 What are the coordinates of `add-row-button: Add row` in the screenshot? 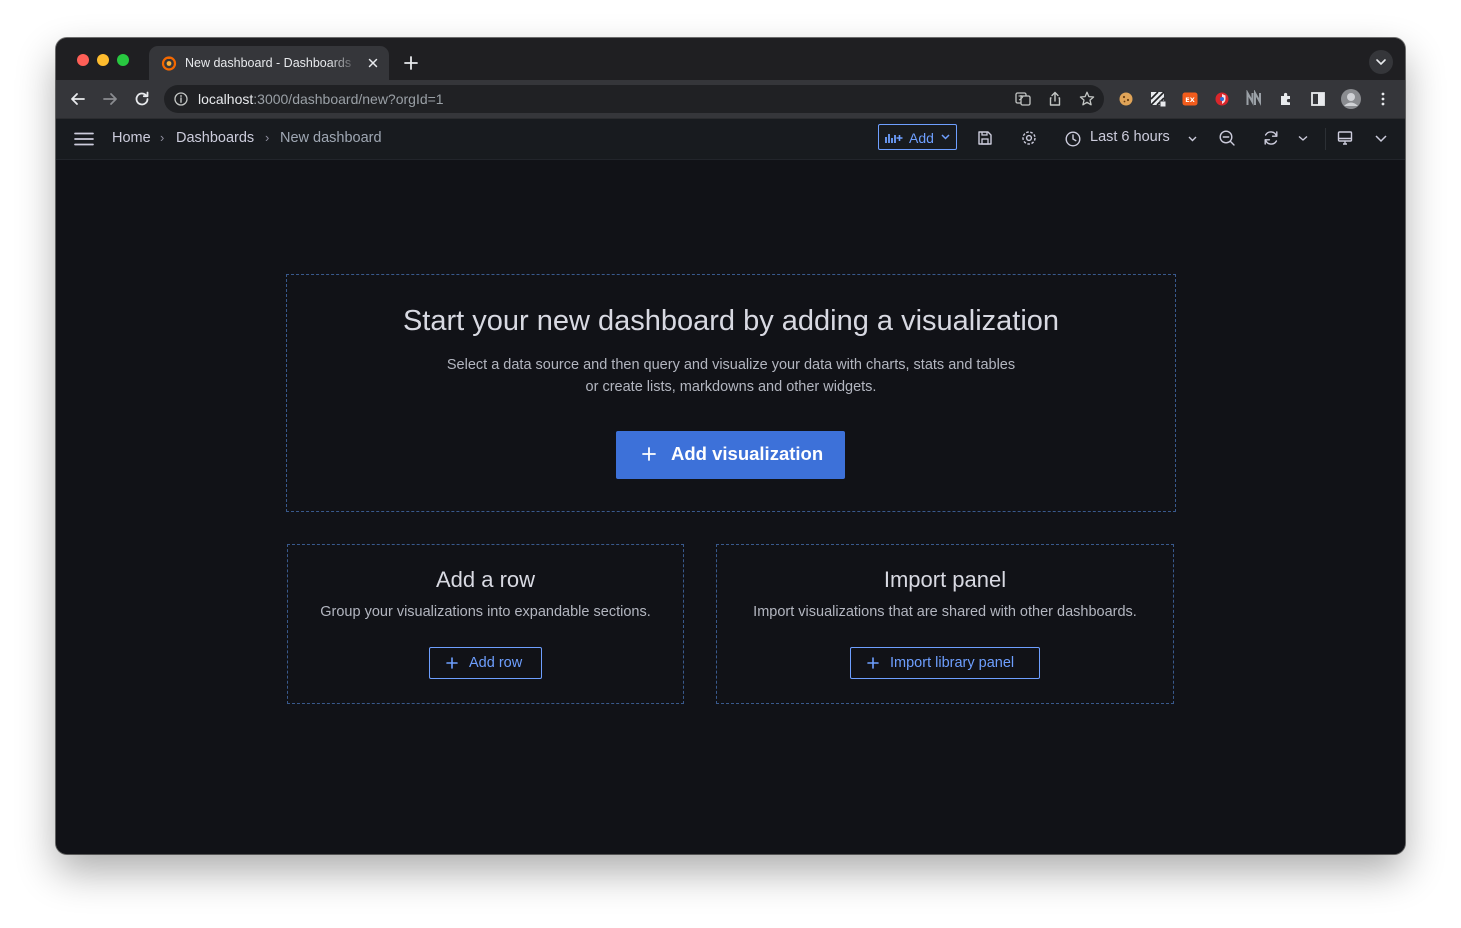 It's located at (485, 663).